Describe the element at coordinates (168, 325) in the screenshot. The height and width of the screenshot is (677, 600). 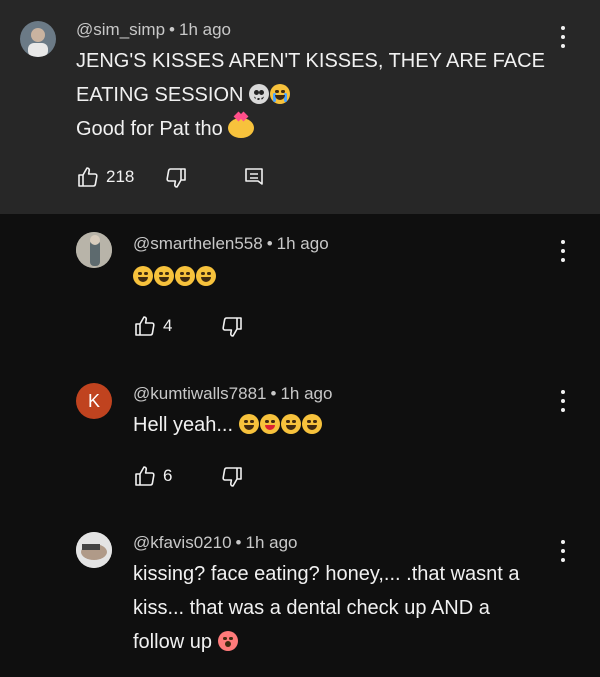
I see `like-count: 4` at that location.